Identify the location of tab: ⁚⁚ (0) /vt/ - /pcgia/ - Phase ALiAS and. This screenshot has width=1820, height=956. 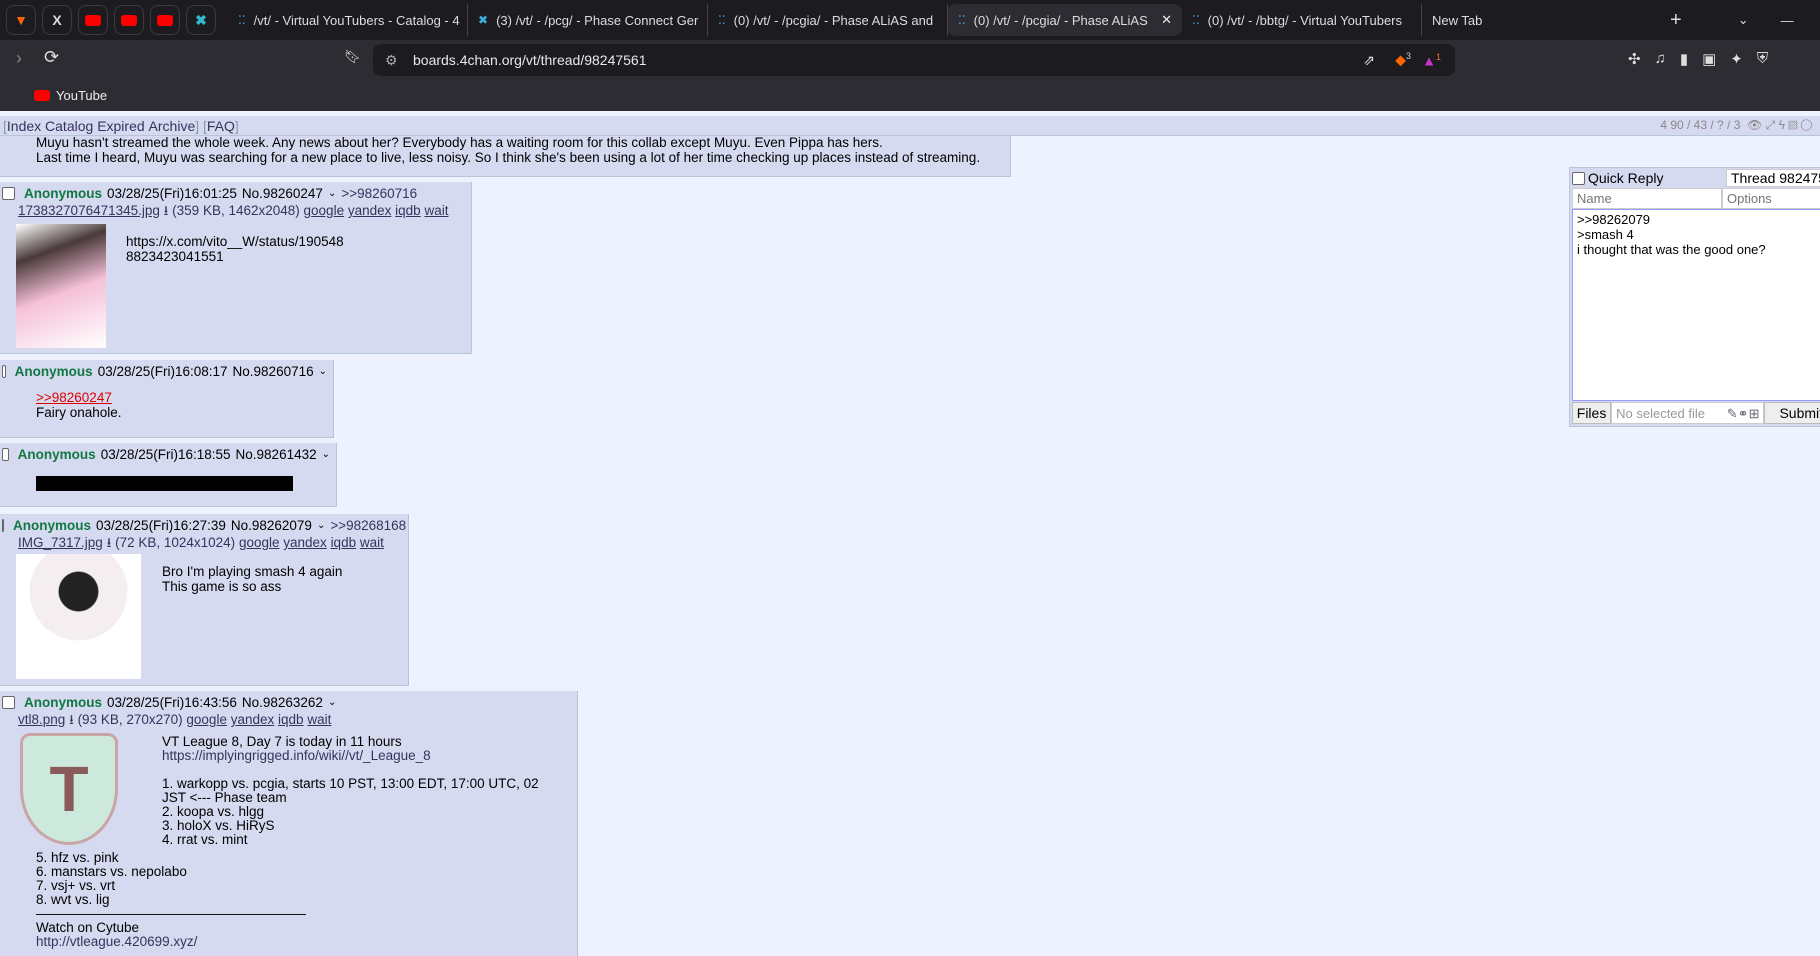
(828, 20).